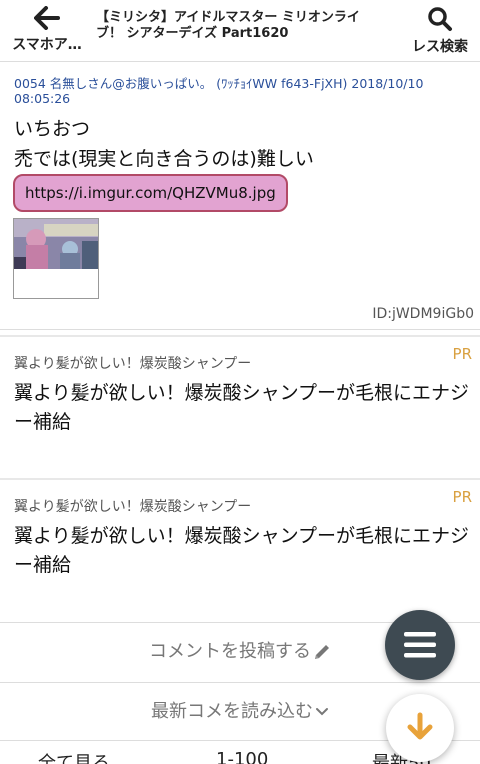  I want to click on nav-range: 1-100, so click(242, 756).